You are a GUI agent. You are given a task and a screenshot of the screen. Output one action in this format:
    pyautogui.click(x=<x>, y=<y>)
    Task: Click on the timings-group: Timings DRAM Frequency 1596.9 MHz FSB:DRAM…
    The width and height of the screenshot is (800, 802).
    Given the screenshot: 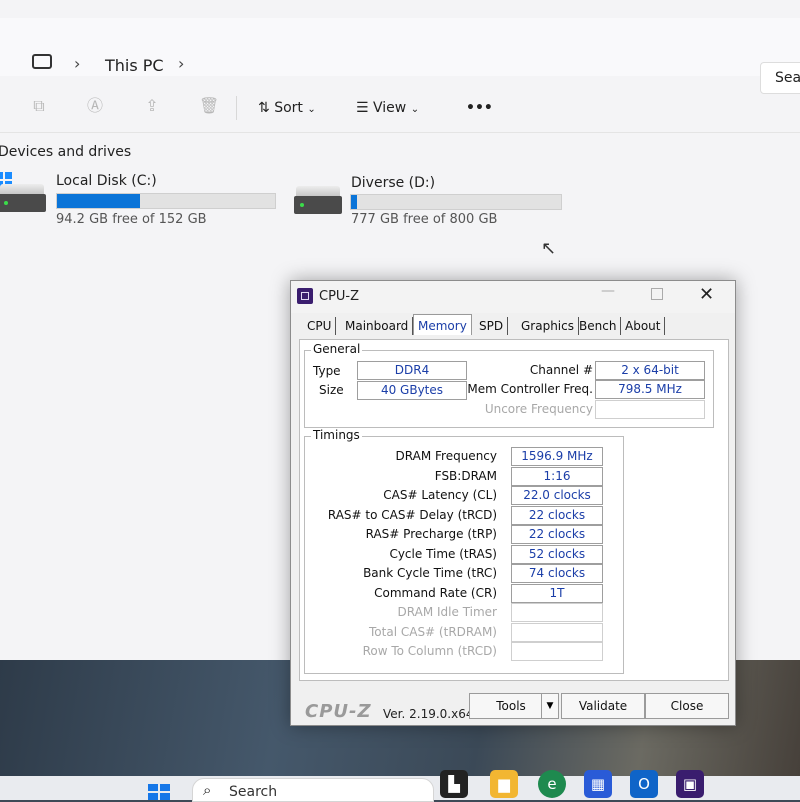 What is the action you would take?
    pyautogui.click(x=464, y=551)
    